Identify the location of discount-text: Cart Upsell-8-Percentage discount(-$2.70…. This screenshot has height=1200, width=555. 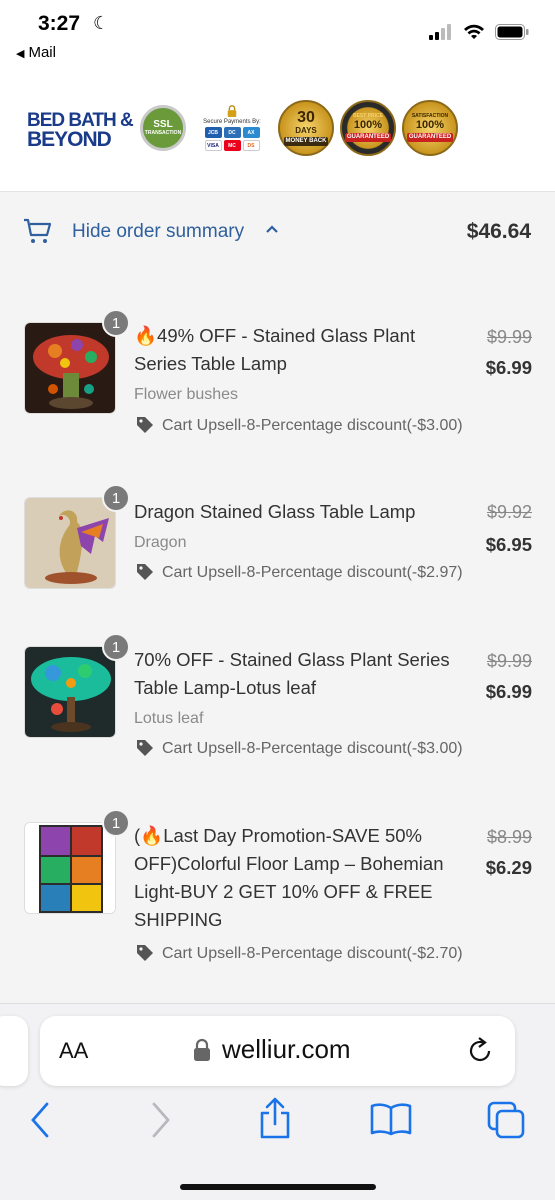
(312, 953).